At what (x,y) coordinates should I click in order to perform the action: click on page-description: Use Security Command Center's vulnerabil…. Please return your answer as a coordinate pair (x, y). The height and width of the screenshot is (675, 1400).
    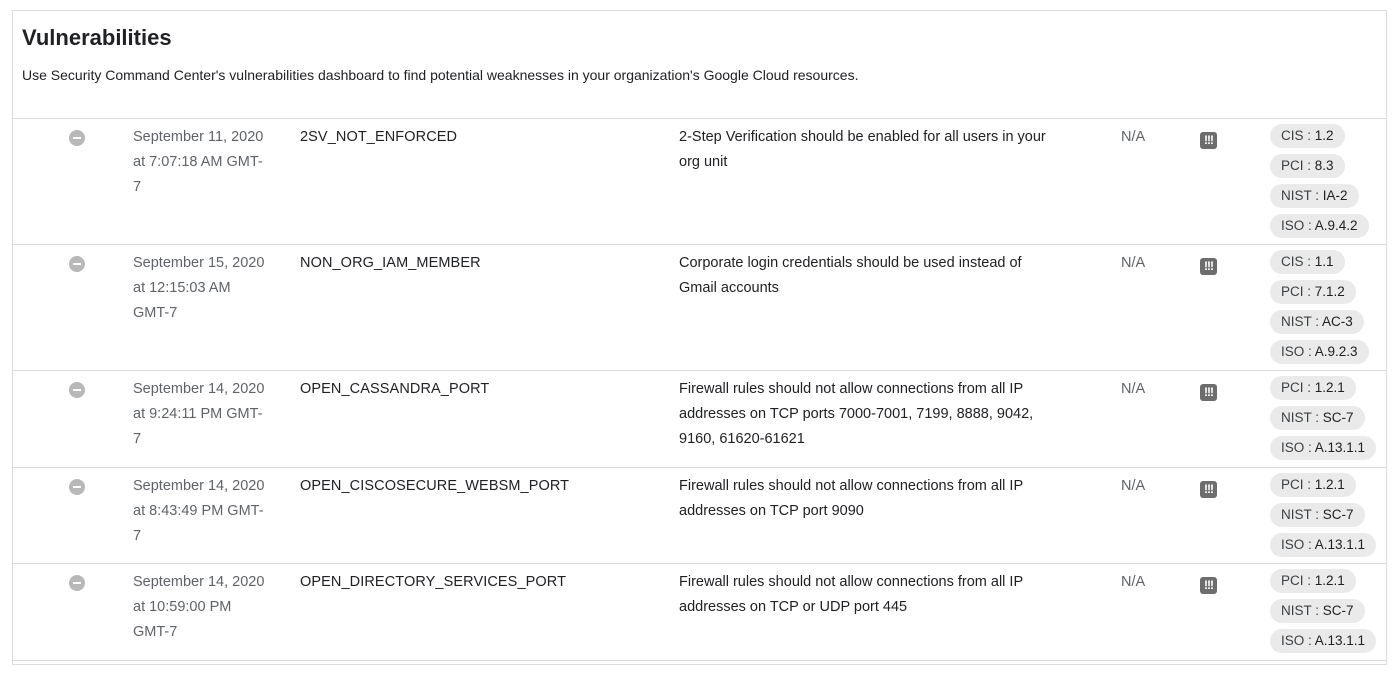
    Looking at the image, I should click on (440, 75).